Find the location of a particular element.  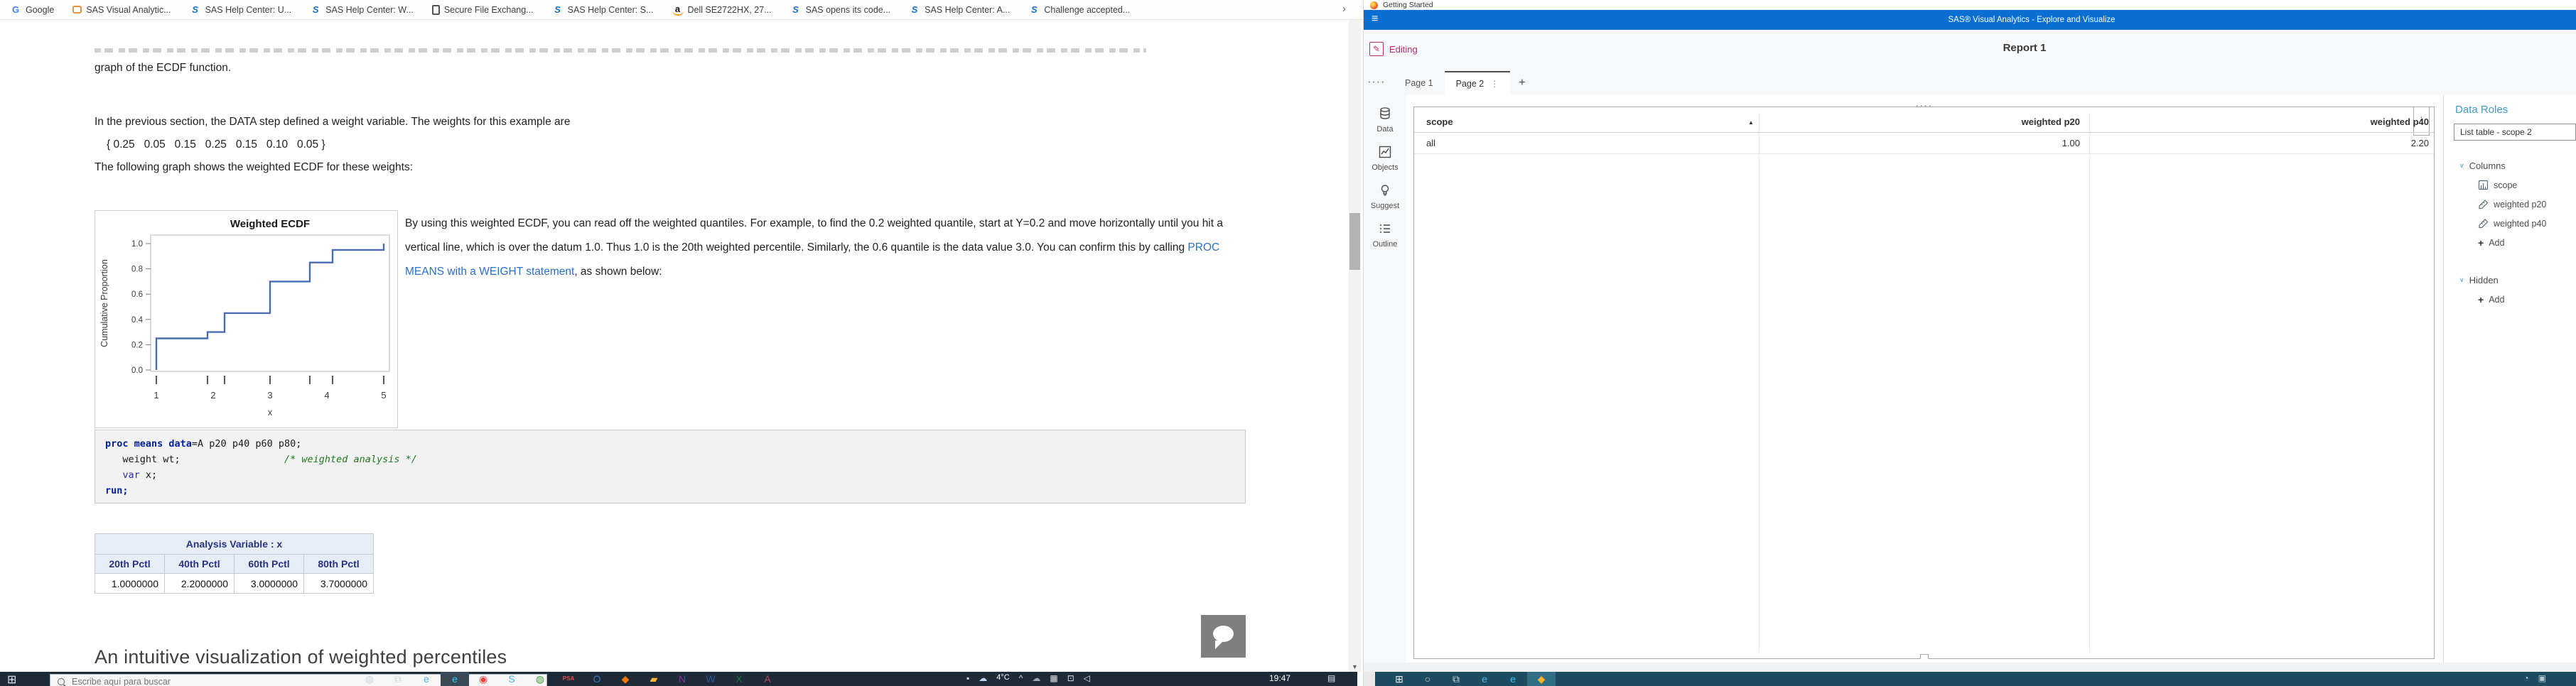

roles-item-label: scope is located at coordinates (2506, 185).